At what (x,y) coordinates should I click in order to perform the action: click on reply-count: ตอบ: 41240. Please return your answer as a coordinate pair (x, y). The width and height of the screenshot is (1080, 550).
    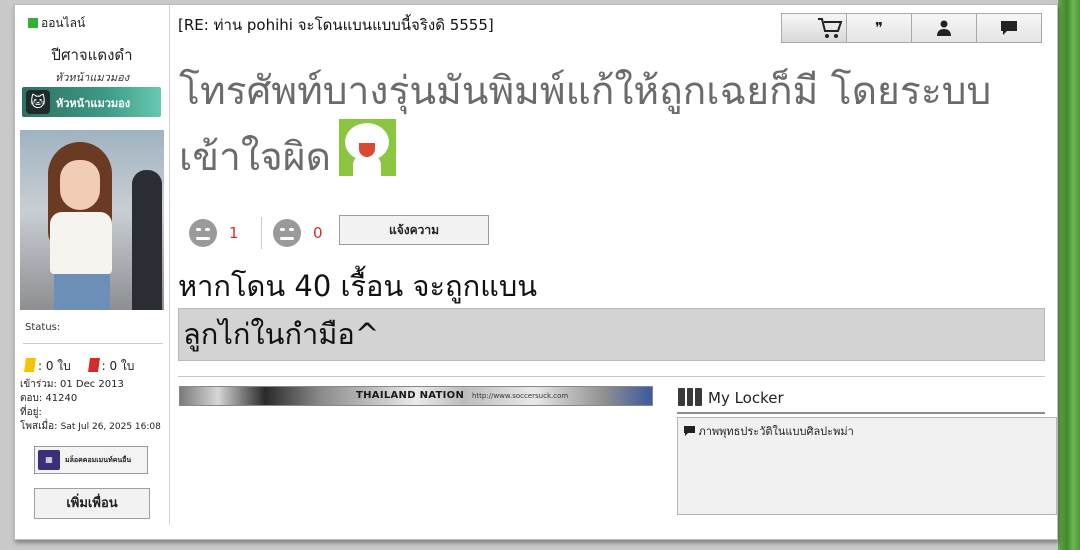
    Looking at the image, I should click on (49, 398).